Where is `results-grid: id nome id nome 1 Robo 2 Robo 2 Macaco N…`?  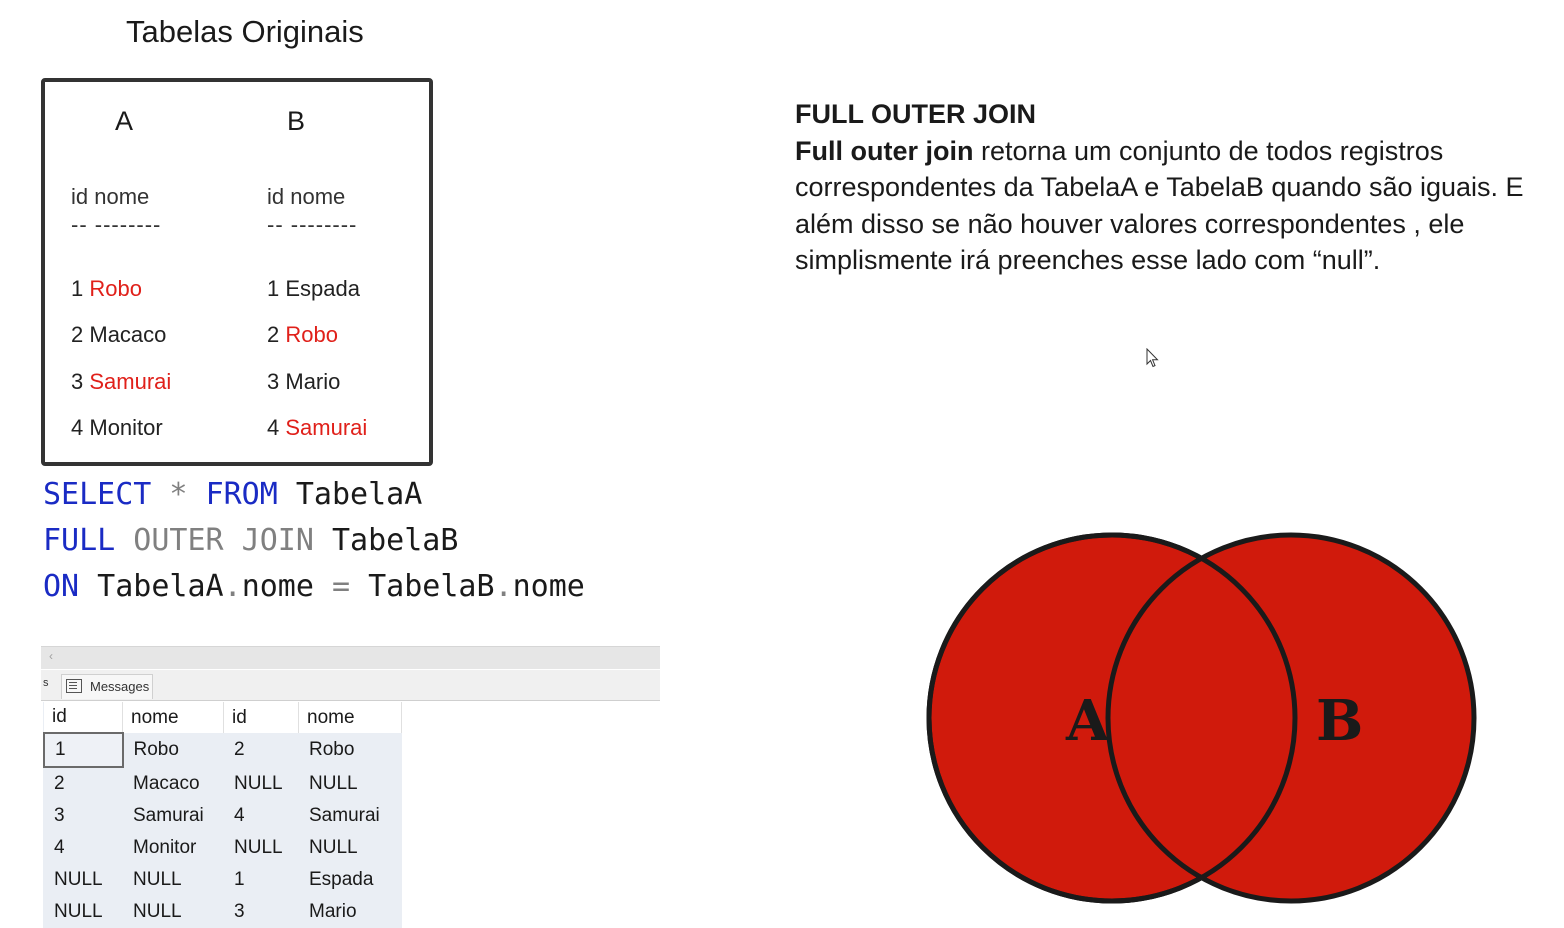 results-grid: id nome id nome 1 Robo 2 Robo 2 Macaco N… is located at coordinates (222, 815).